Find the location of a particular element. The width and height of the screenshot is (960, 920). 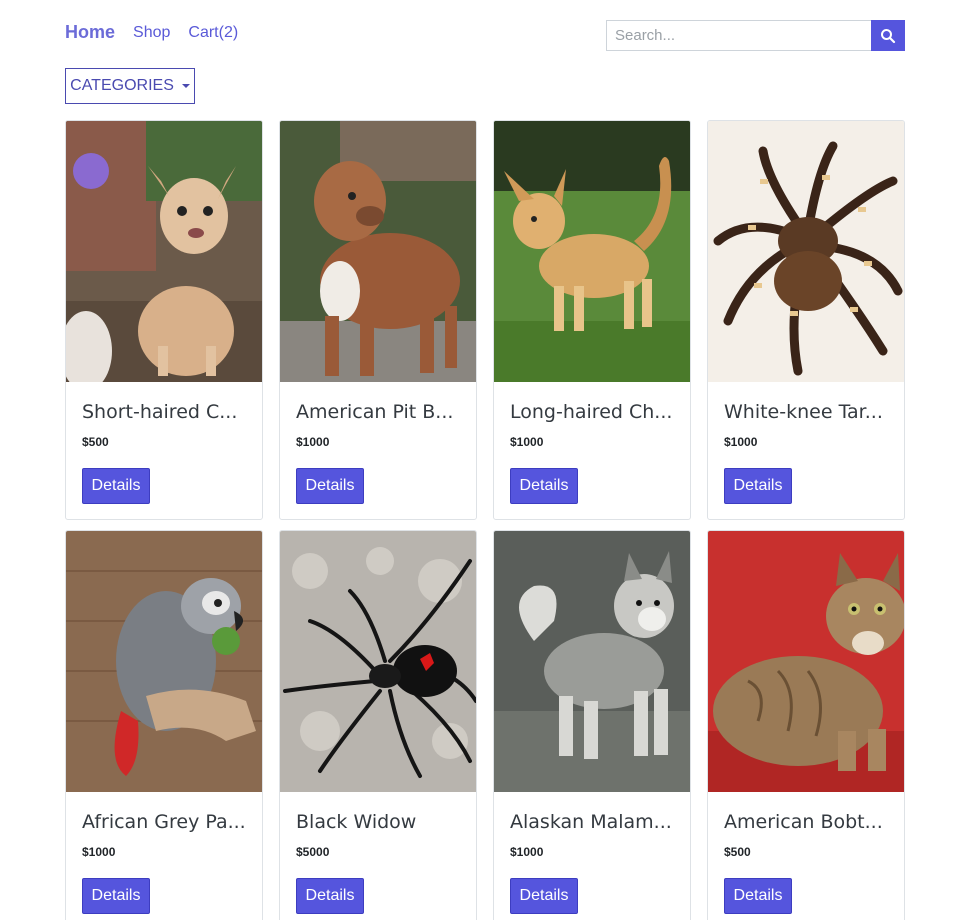

malamute-photo is located at coordinates (592, 661).